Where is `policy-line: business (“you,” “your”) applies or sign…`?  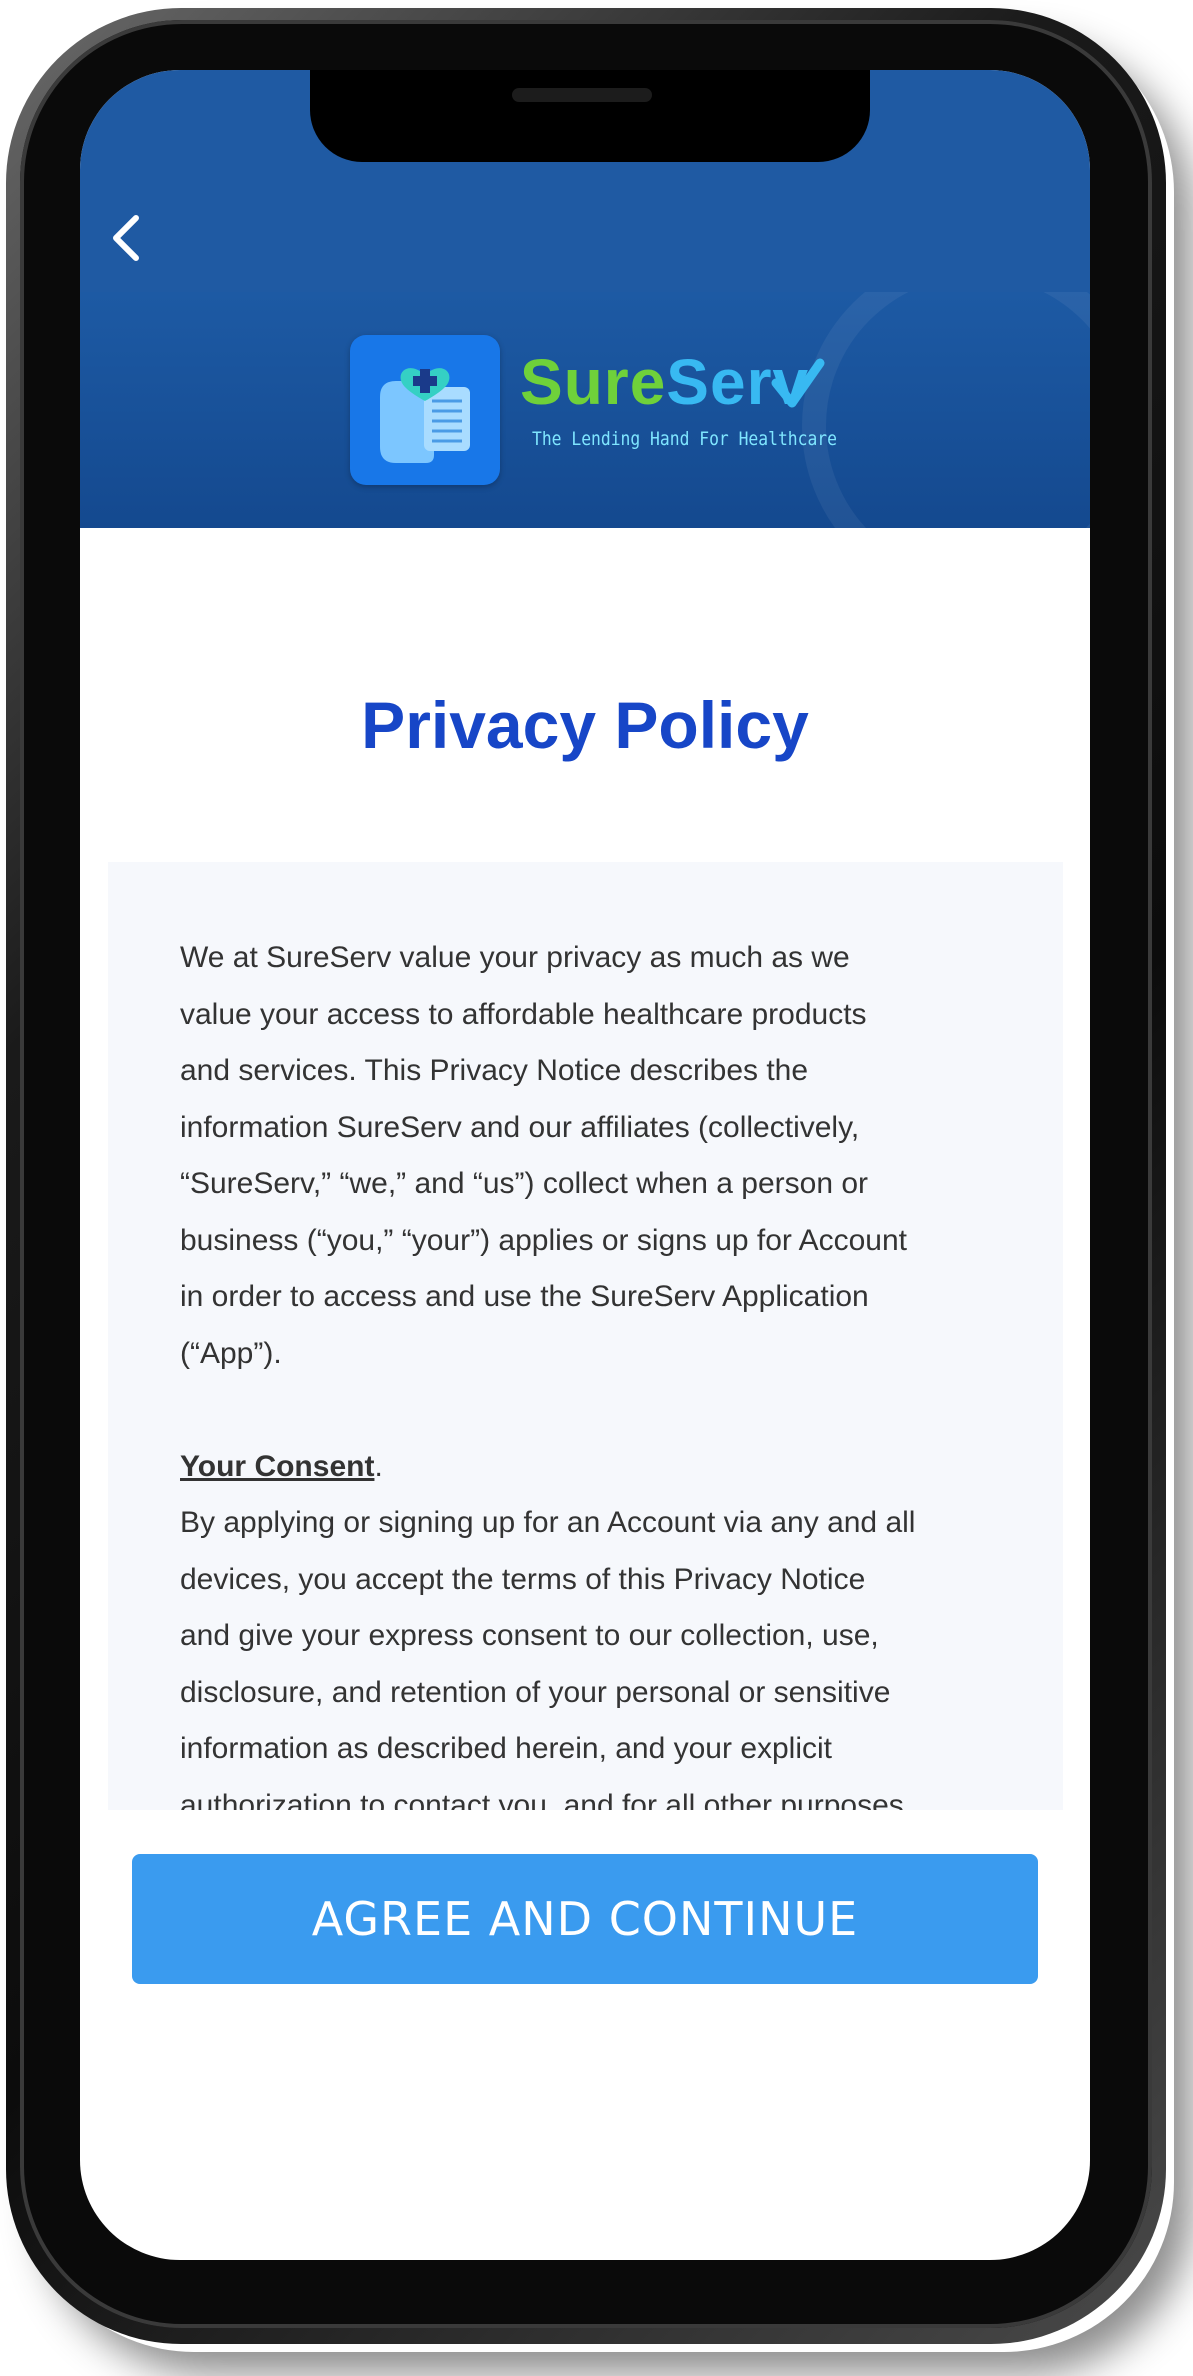 policy-line: business (“you,” “your”) applies or sign… is located at coordinates (543, 1240).